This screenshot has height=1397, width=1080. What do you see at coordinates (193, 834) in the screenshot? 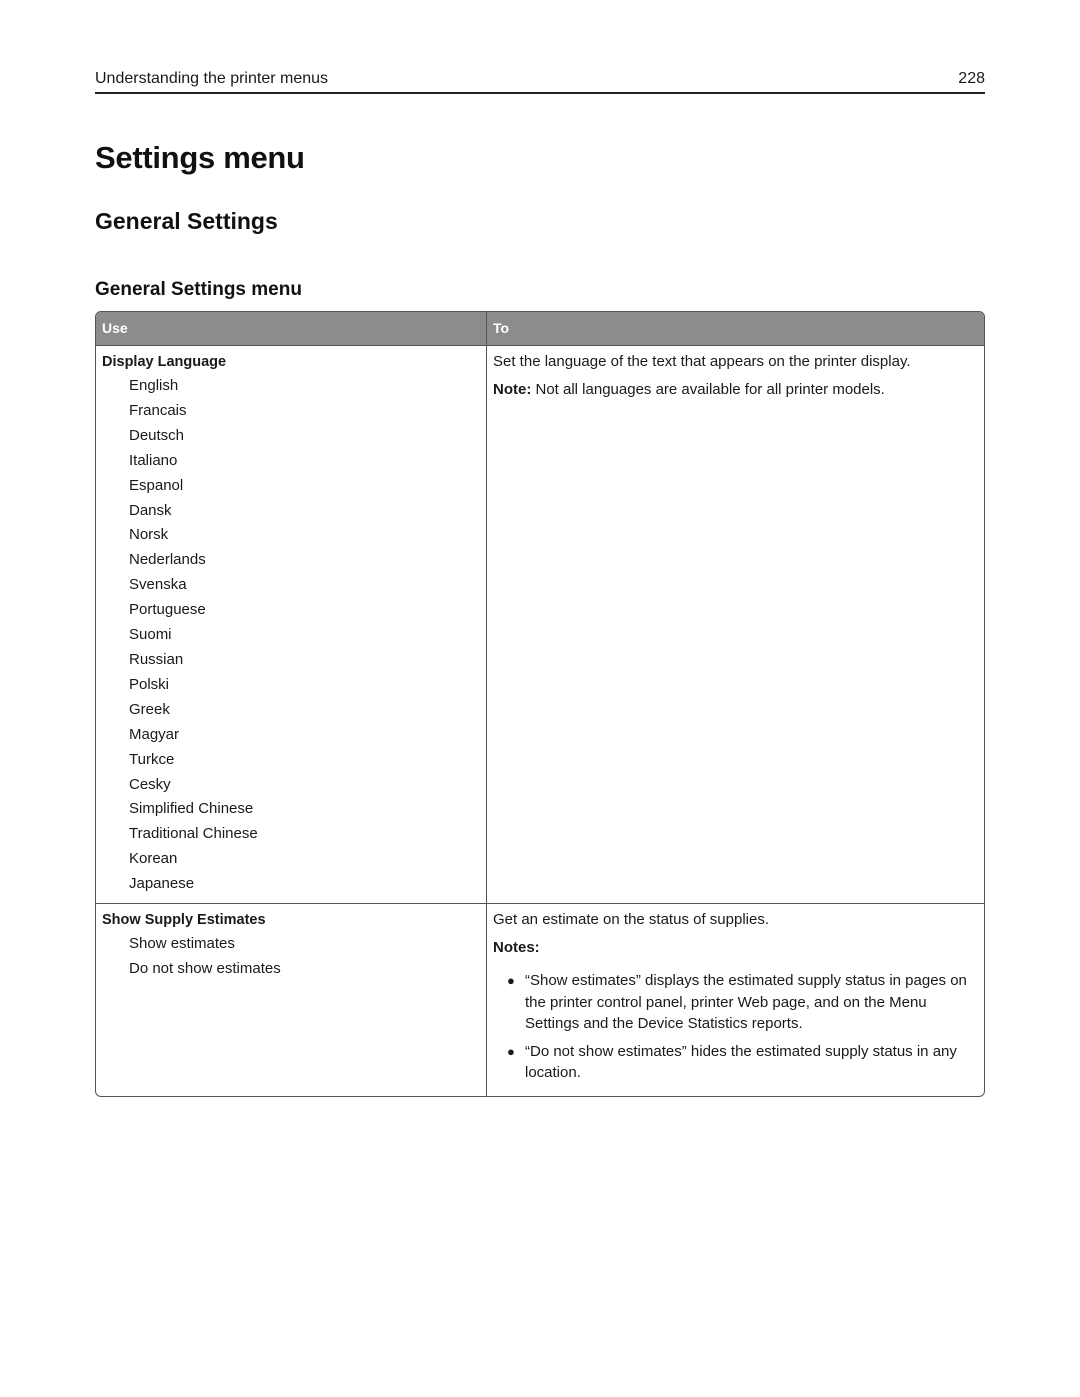
I see `option-item: Traditional Chinese` at bounding box center [193, 834].